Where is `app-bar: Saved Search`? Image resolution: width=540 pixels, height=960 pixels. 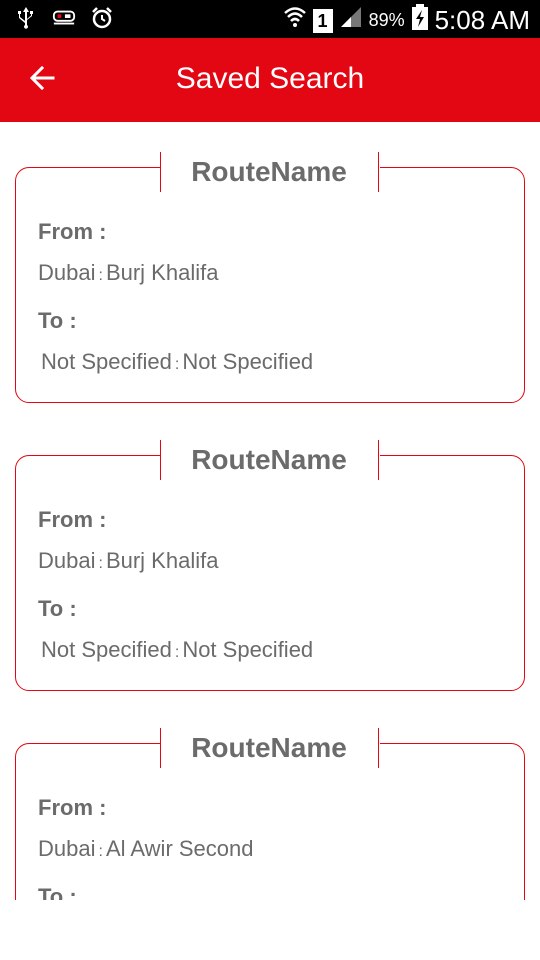 app-bar: Saved Search is located at coordinates (270, 80).